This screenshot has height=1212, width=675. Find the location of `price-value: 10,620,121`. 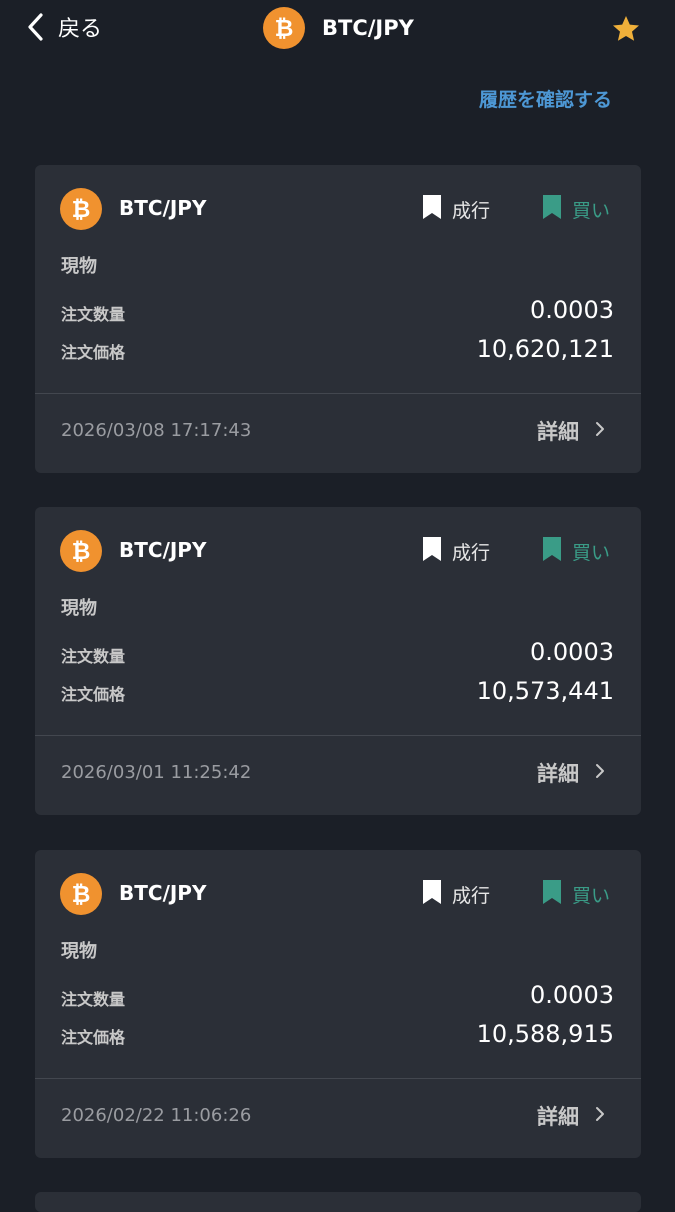

price-value: 10,620,121 is located at coordinates (545, 349).